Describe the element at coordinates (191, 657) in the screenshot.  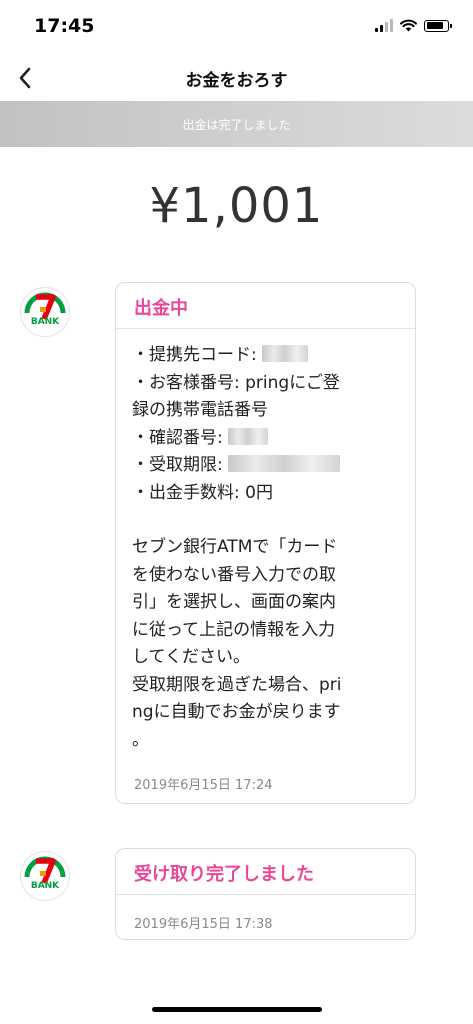
I see `instruction-line: してください。` at that location.